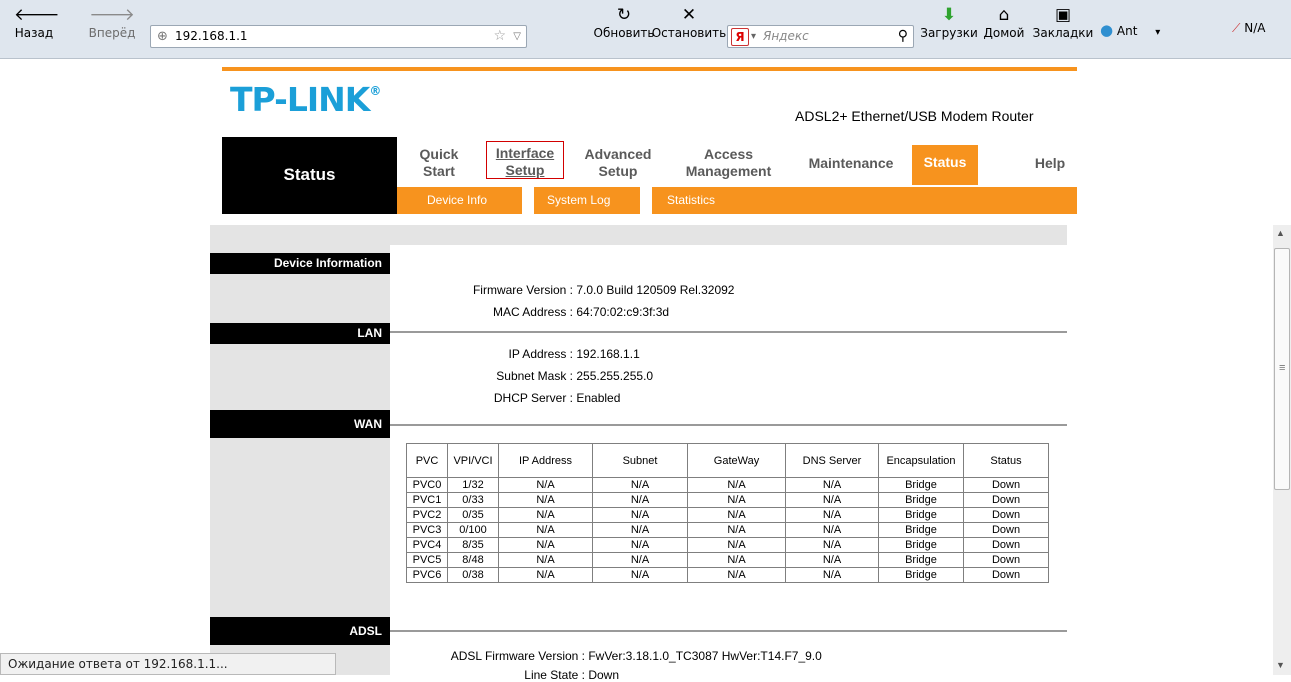 Image resolution: width=1291 pixels, height=682 pixels. I want to click on stop-label: Остановить, so click(689, 33).